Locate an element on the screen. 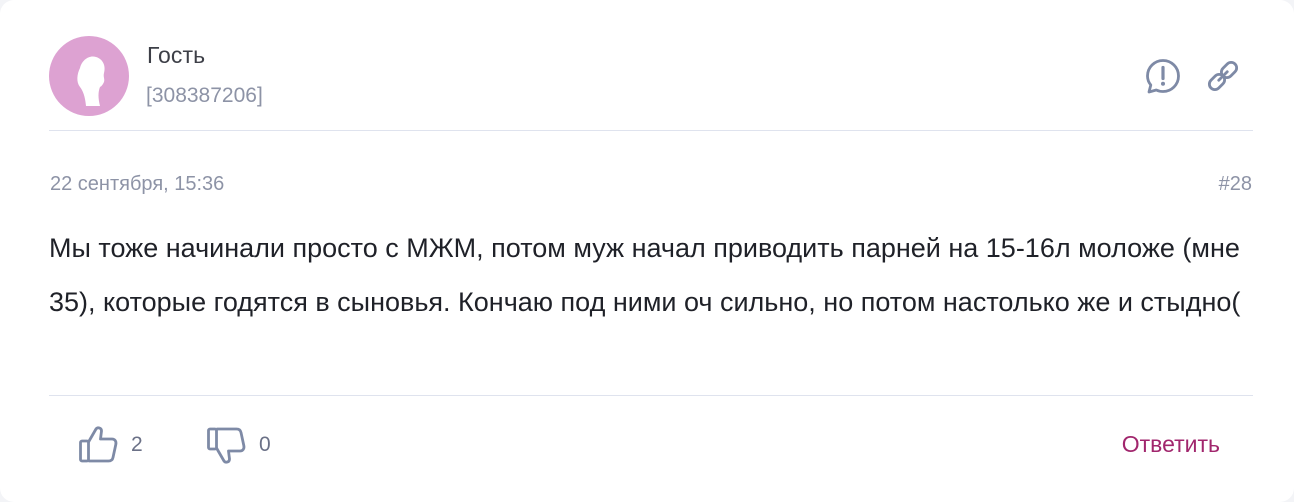  report-icon is located at coordinates (1163, 76).